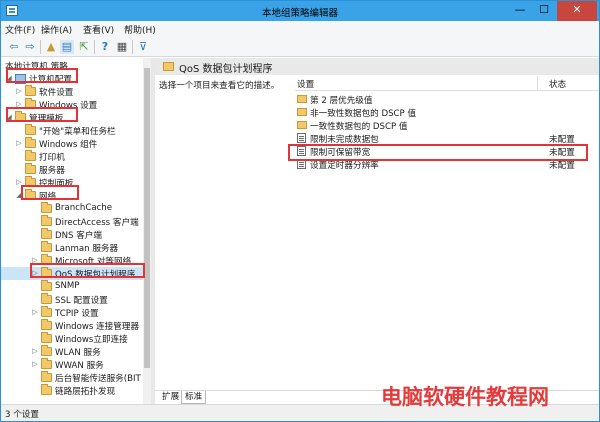  What do you see at coordinates (76, 299) in the screenshot?
I see `tree-item: SSL 配置设置` at bounding box center [76, 299].